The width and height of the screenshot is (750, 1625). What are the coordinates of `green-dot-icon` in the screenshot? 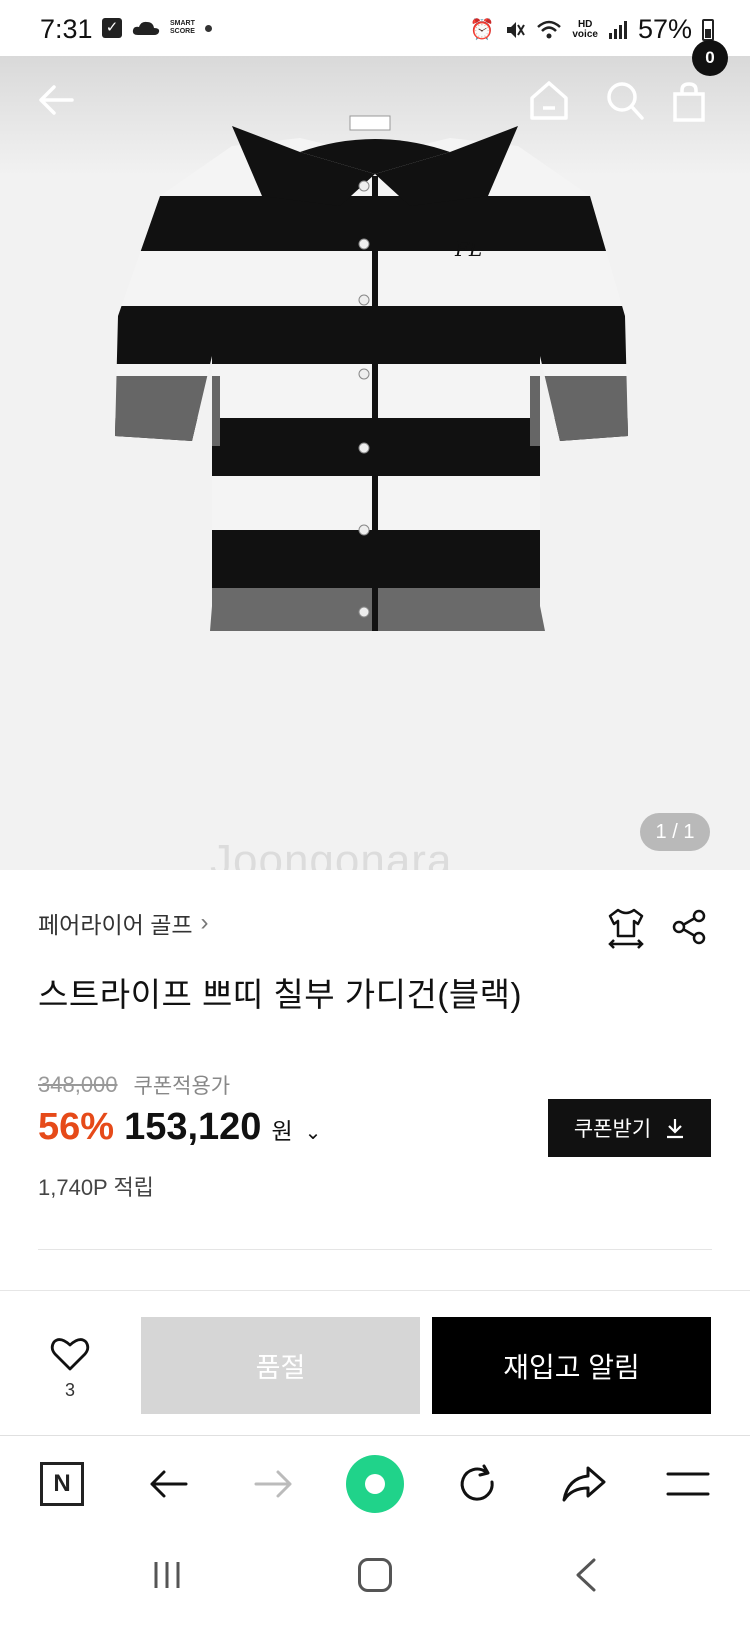 It's located at (375, 1484).